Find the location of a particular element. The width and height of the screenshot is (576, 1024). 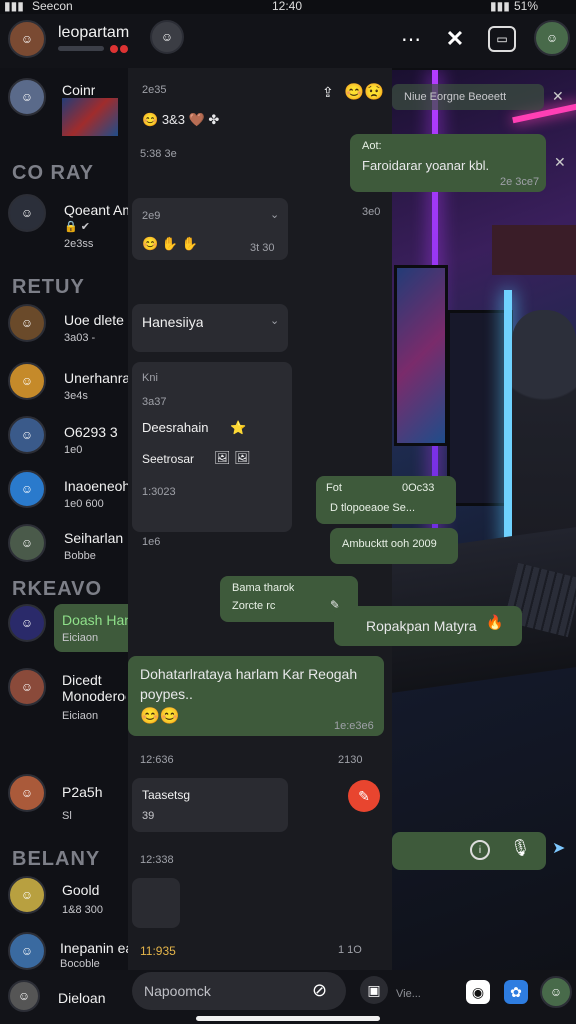

timestamp: 12:338 is located at coordinates (157, 860).